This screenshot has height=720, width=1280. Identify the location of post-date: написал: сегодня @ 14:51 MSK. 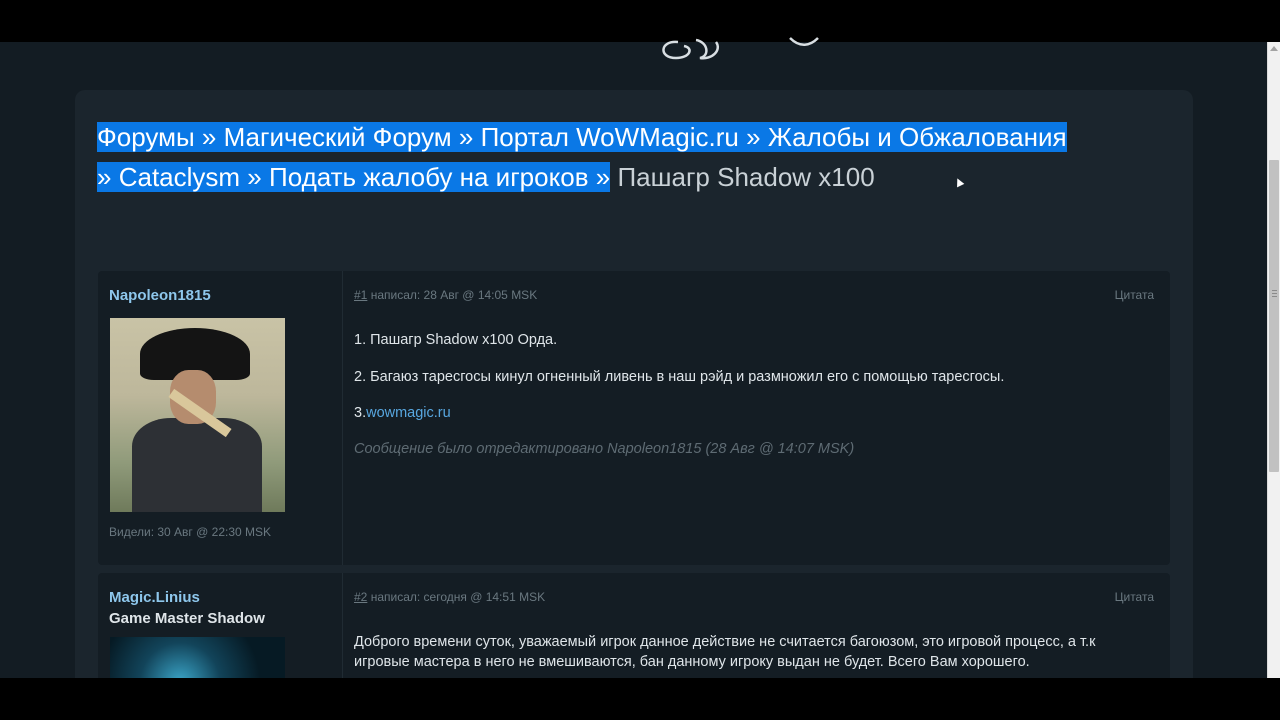
(456, 597).